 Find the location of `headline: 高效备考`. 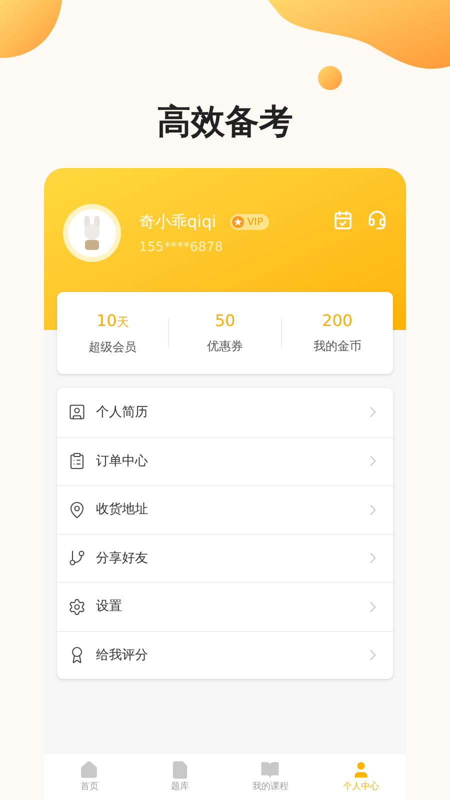

headline: 高效备考 is located at coordinates (225, 122).